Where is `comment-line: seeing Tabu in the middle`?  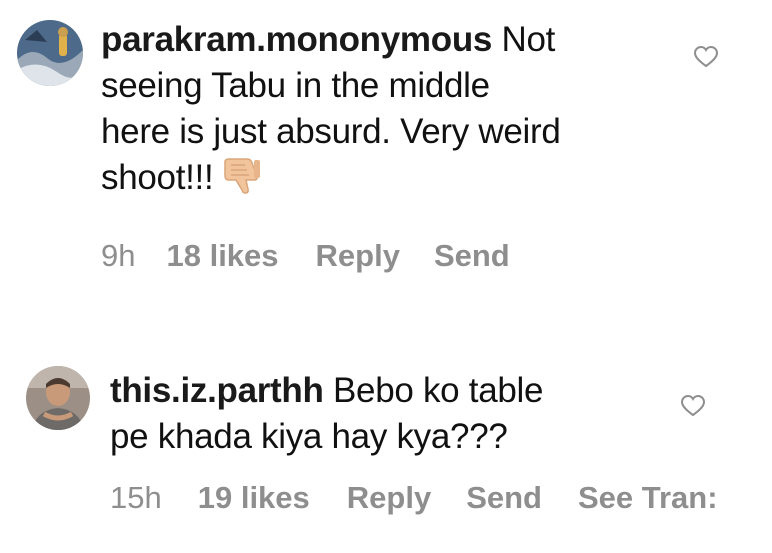
comment-line: seeing Tabu in the middle is located at coordinates (295, 85).